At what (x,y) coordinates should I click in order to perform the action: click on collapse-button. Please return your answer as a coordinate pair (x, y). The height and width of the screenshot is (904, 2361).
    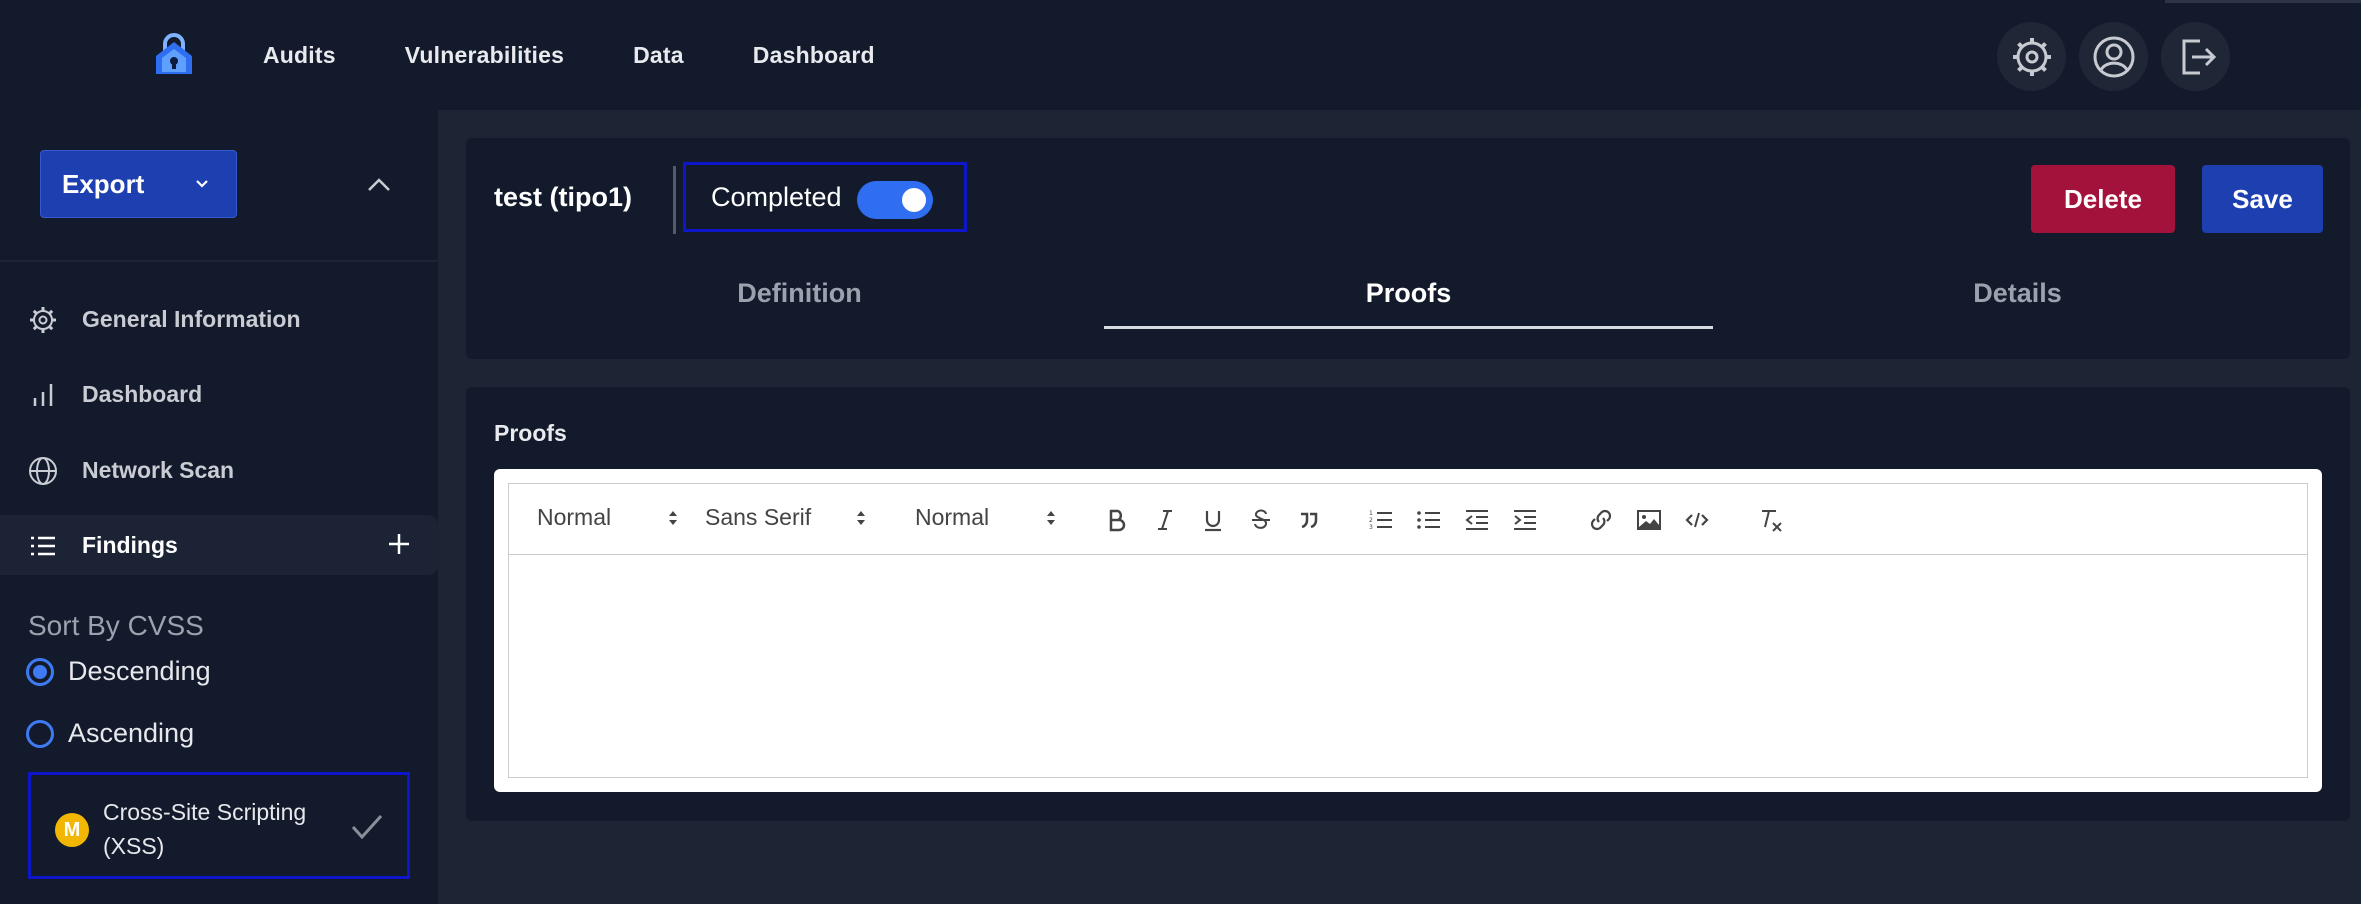
    Looking at the image, I should click on (379, 187).